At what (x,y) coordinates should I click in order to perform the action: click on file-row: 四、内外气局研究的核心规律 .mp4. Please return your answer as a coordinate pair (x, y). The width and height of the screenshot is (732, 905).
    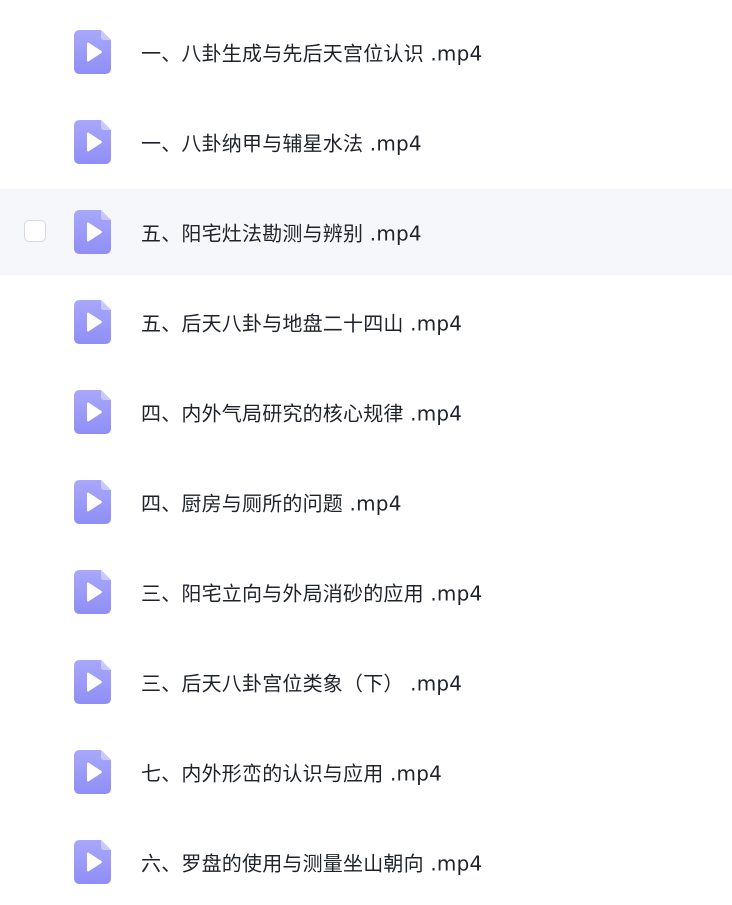
    Looking at the image, I should click on (366, 412).